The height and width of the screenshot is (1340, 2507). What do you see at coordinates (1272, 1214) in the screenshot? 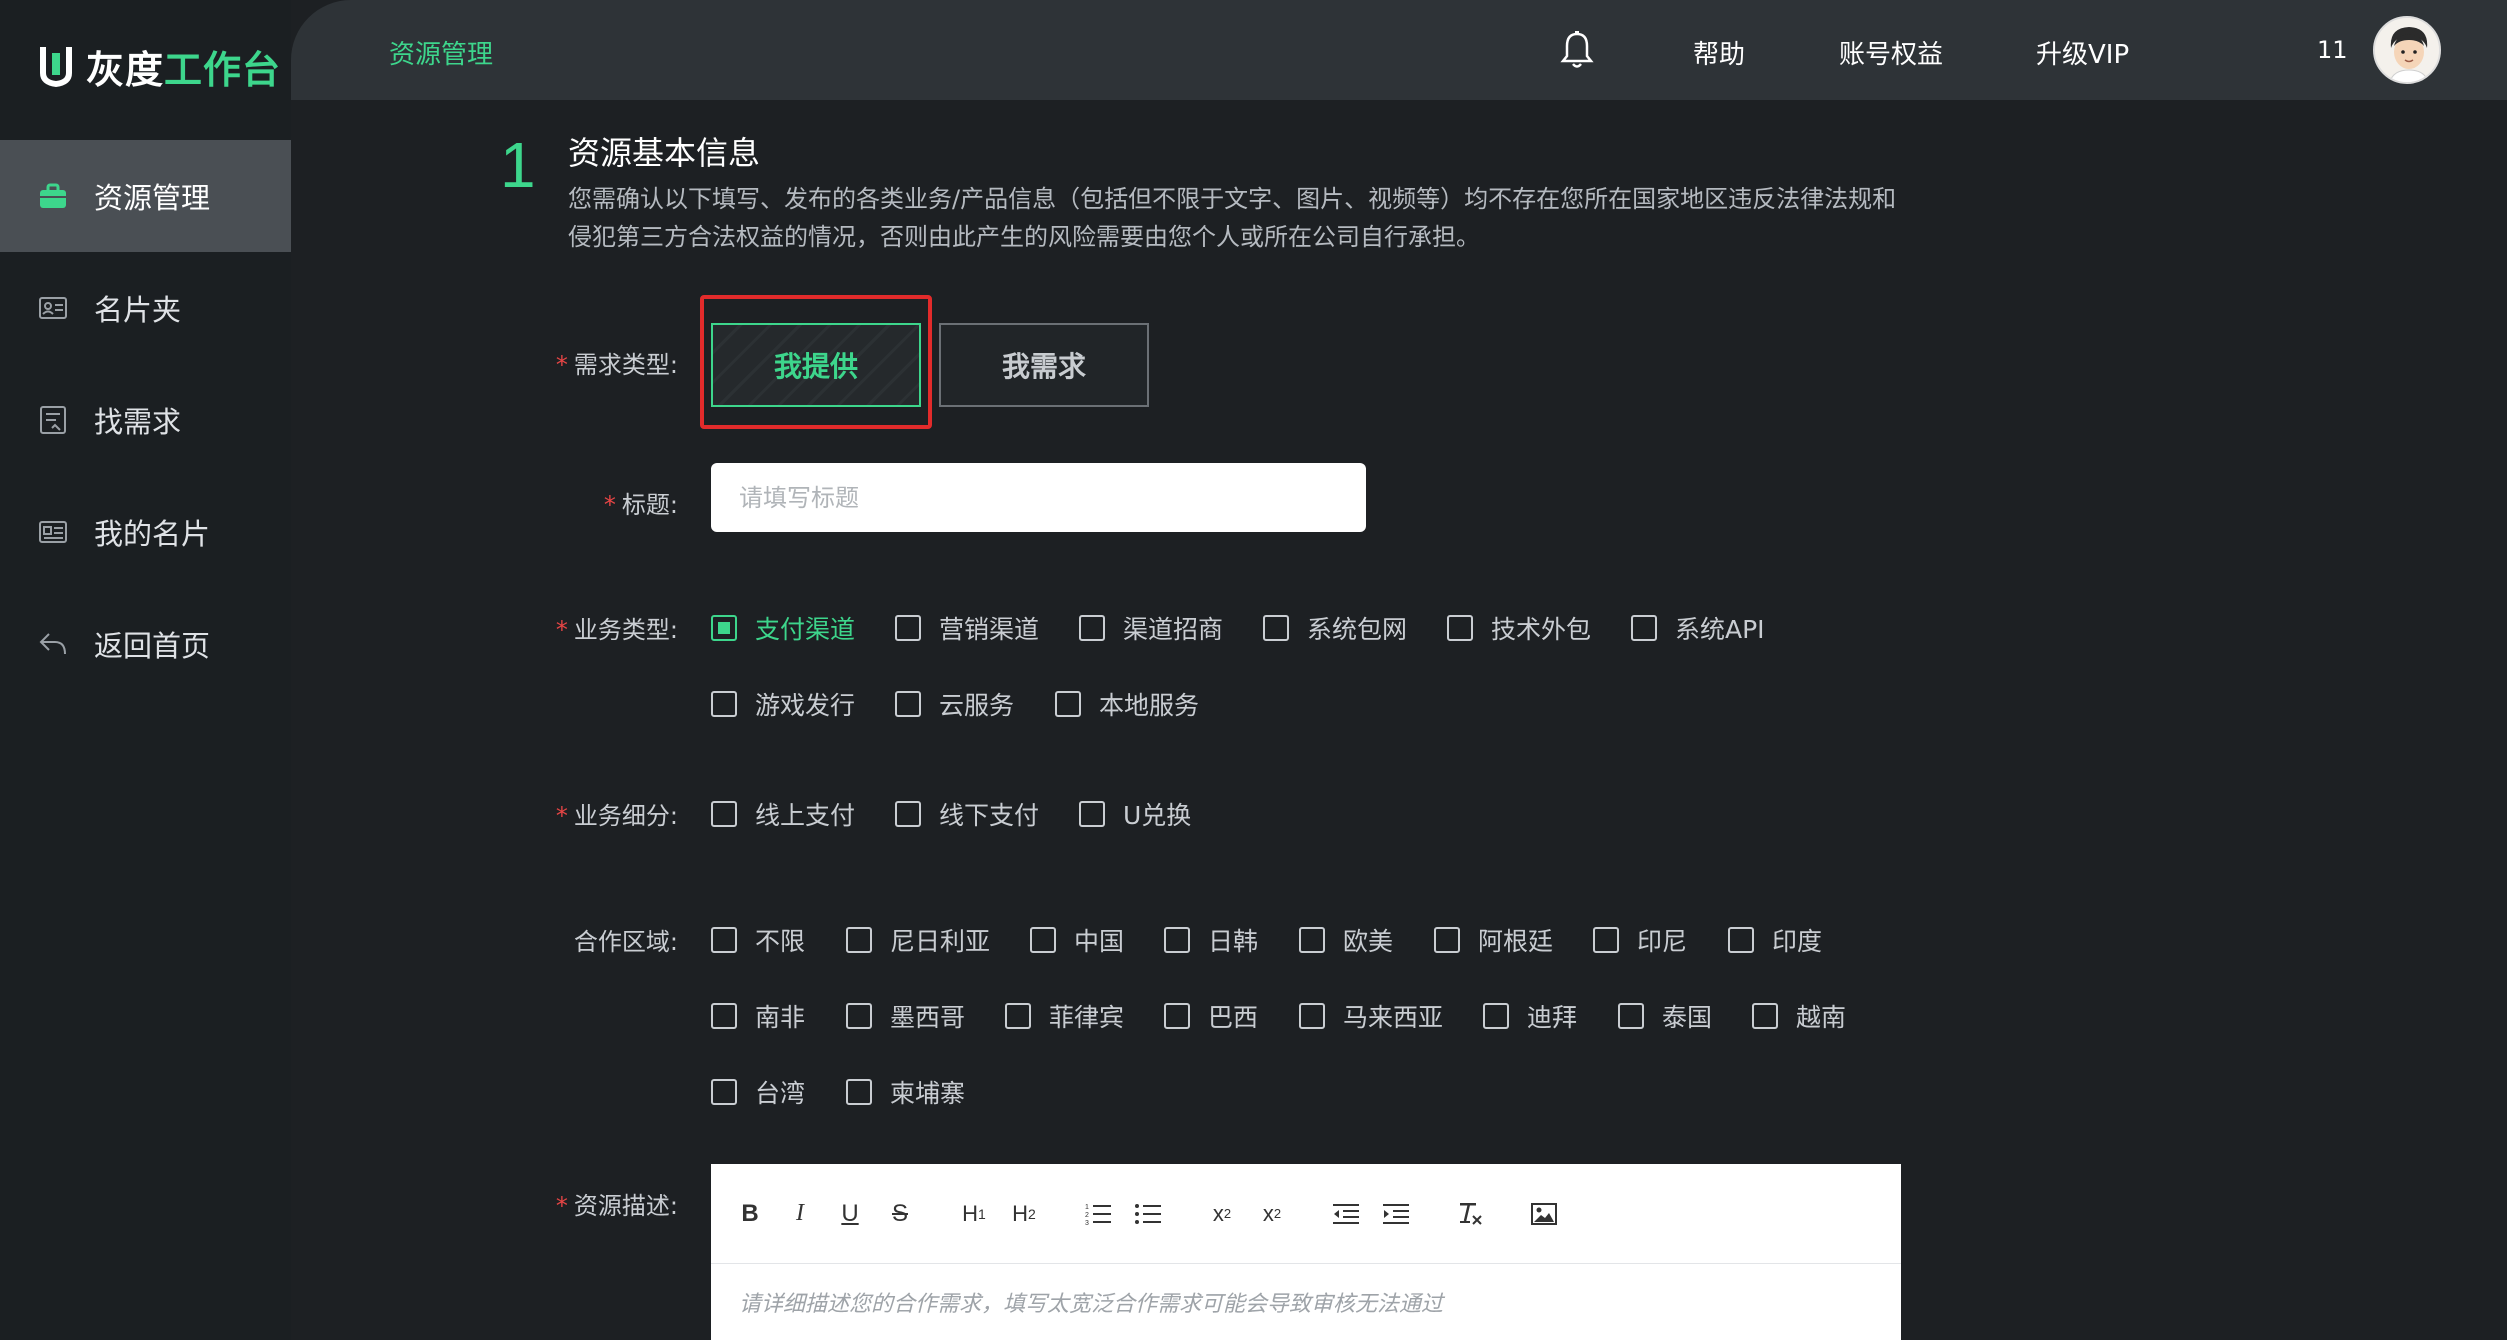
I see `superscript-icon: x2` at bounding box center [1272, 1214].